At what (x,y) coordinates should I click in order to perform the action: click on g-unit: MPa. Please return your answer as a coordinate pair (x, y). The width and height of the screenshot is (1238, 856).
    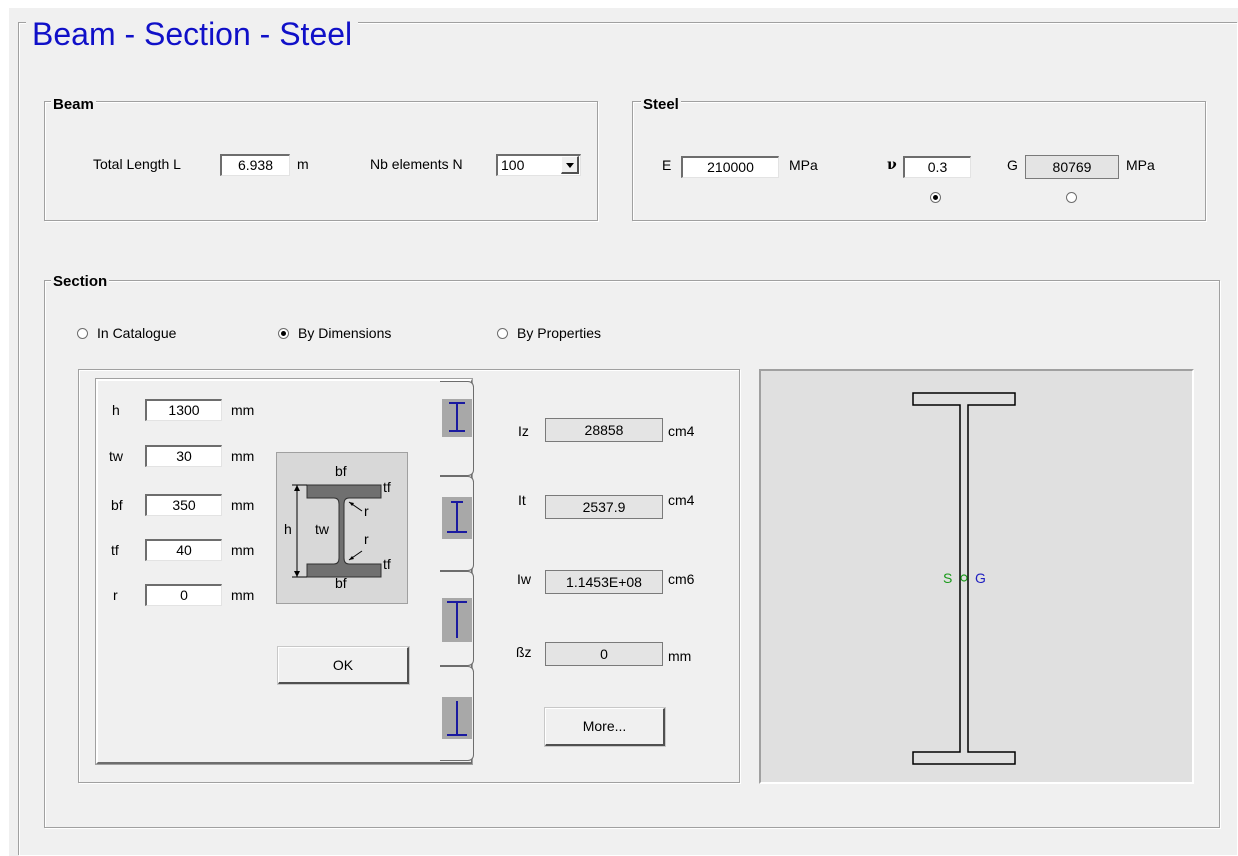
    Looking at the image, I should click on (1140, 165).